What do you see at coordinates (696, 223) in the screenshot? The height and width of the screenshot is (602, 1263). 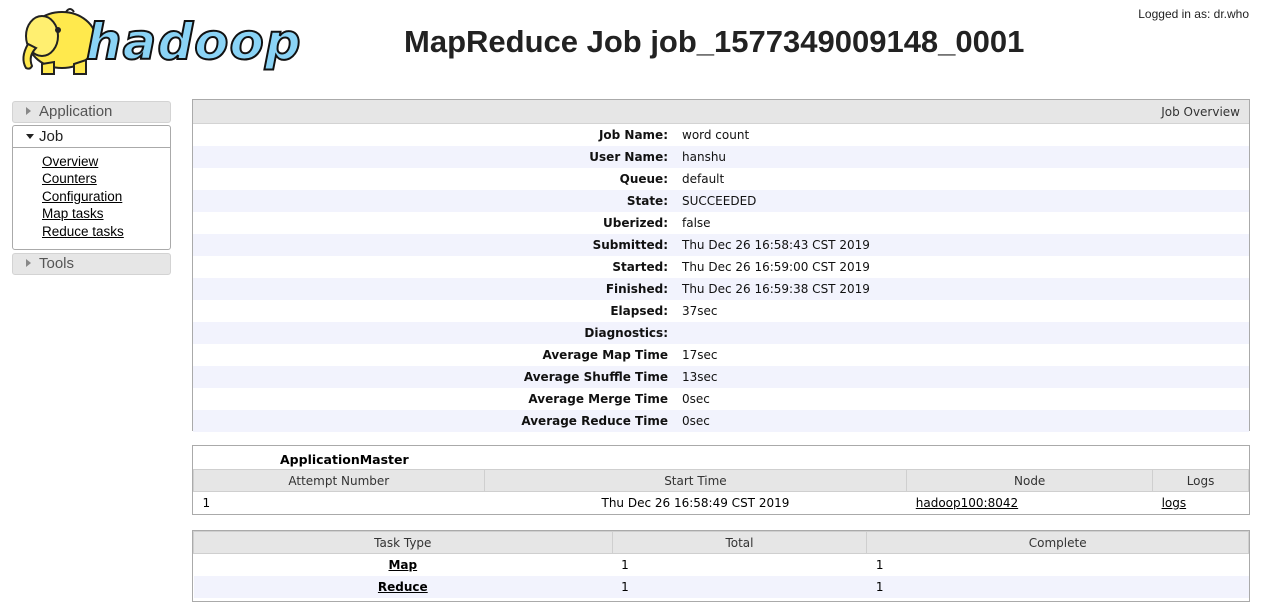 I see `overview-value: false` at bounding box center [696, 223].